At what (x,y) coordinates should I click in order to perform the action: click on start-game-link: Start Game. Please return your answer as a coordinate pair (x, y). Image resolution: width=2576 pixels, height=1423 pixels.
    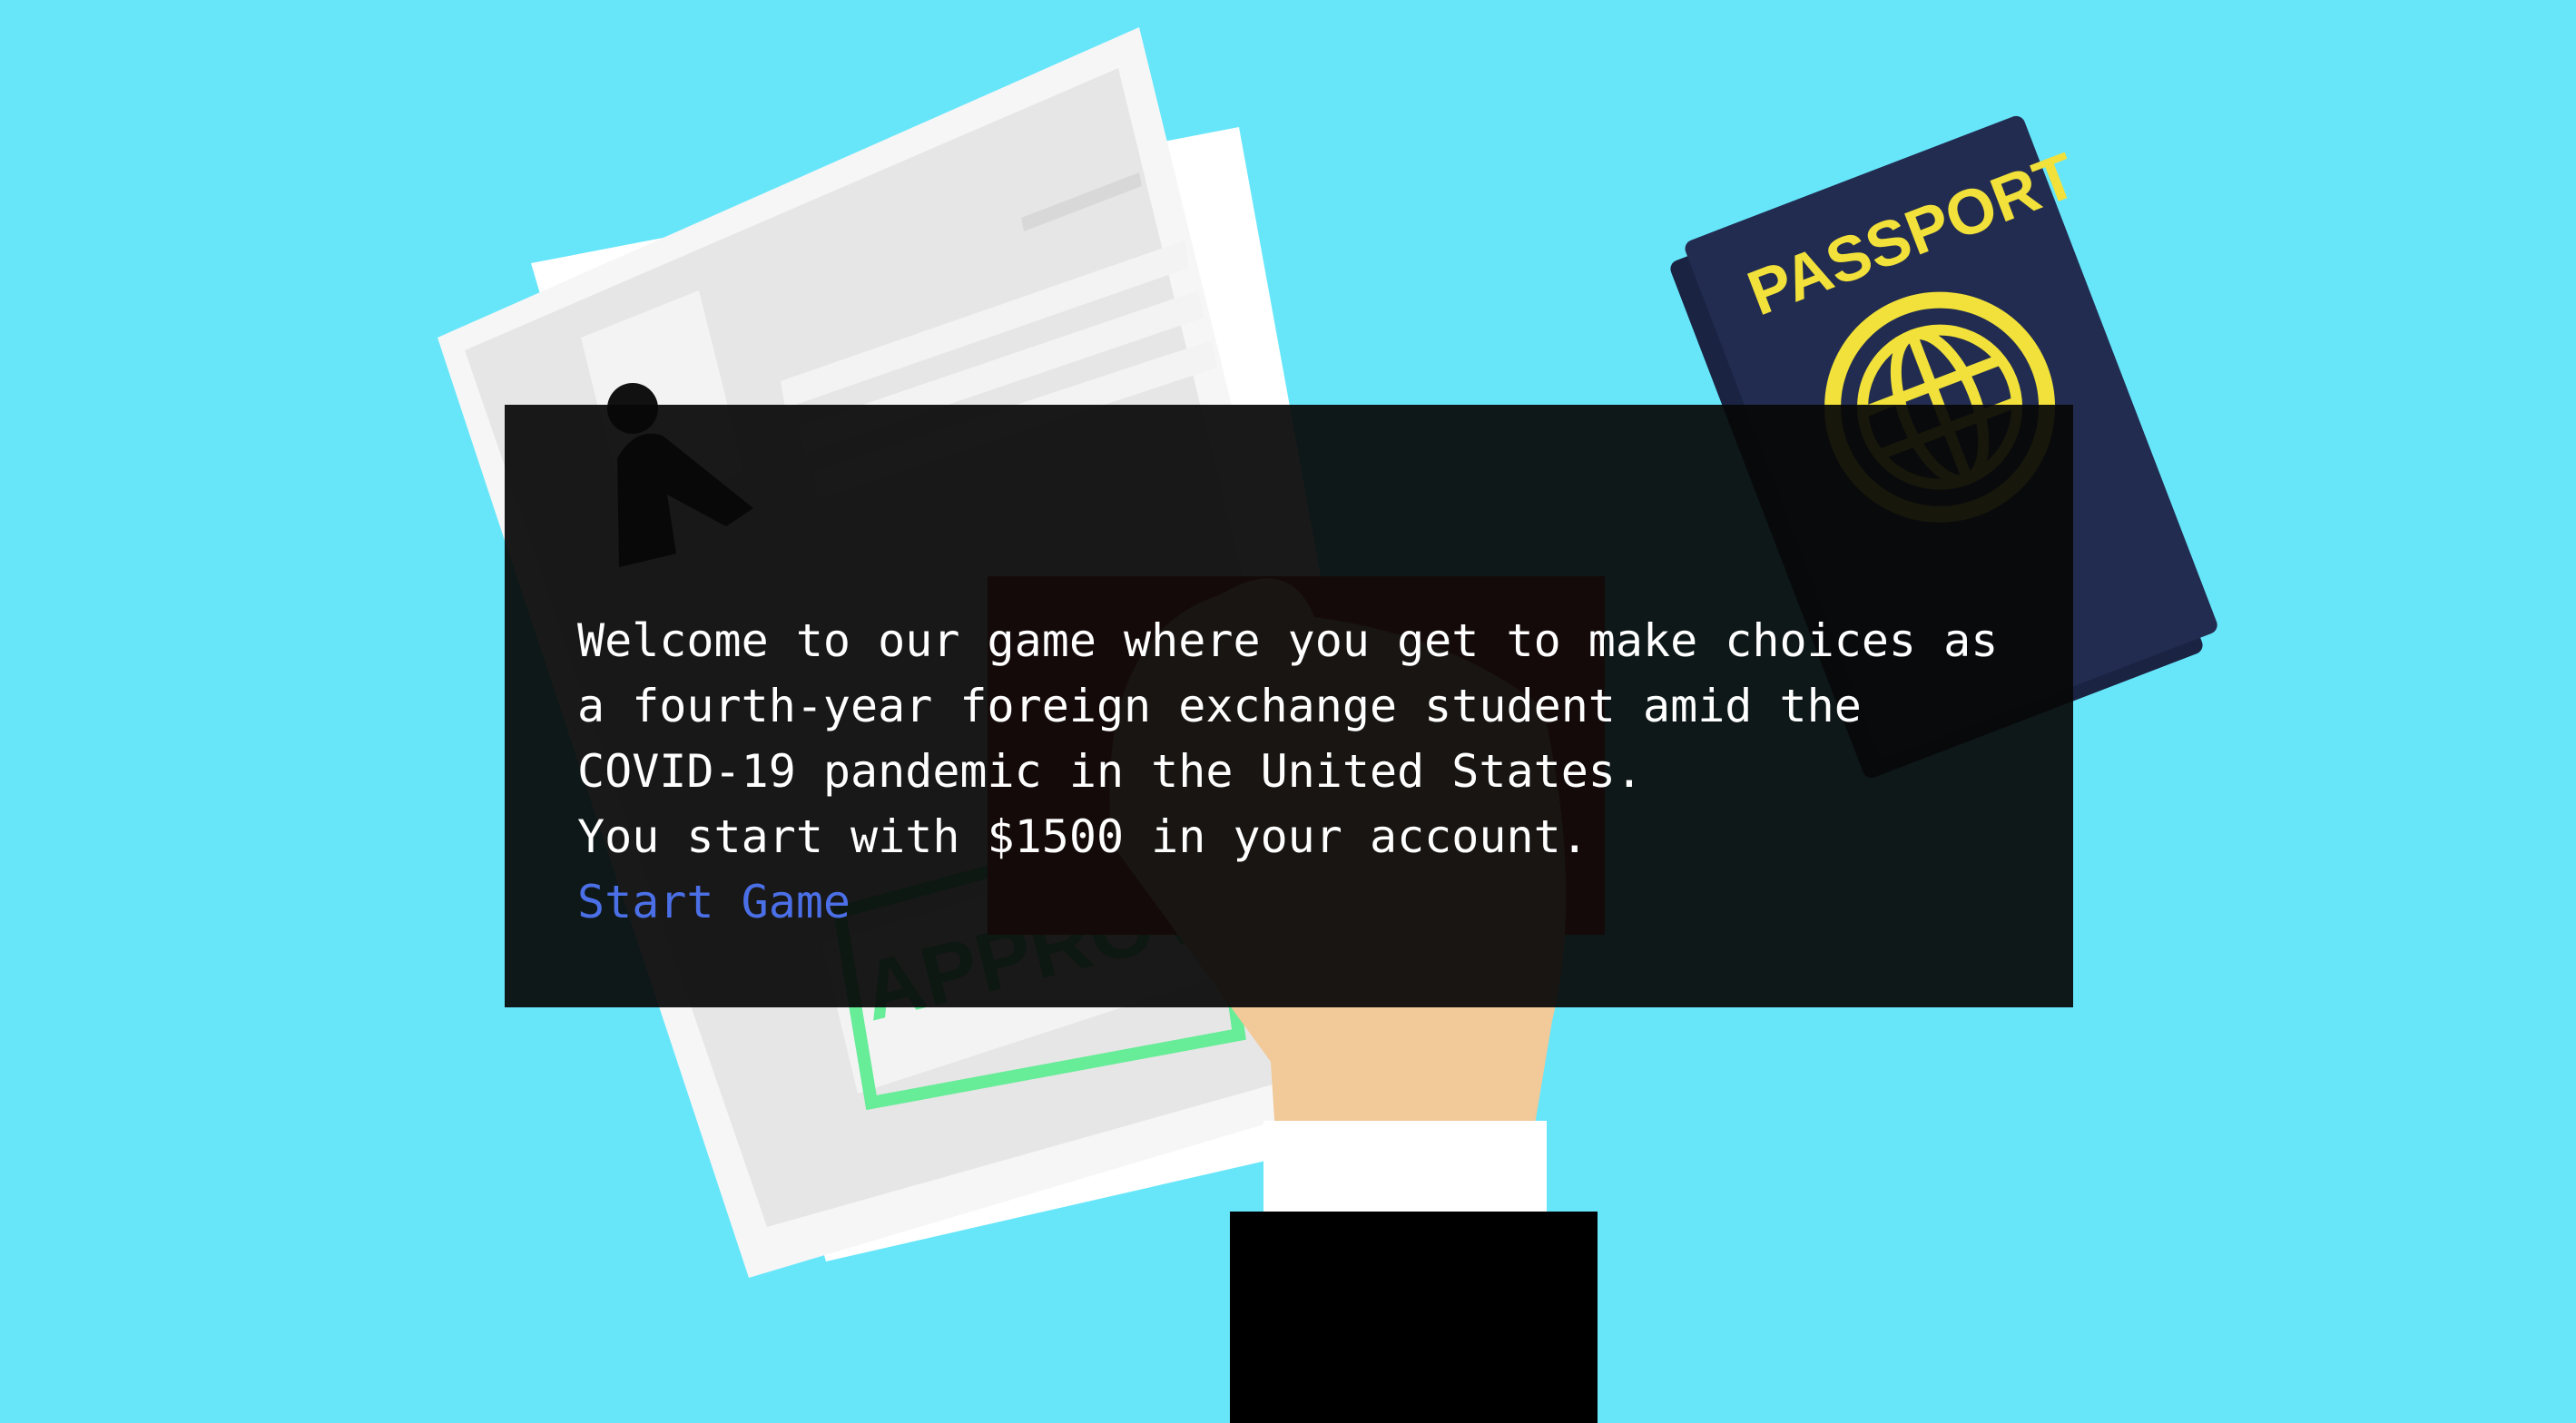
    Looking at the image, I should click on (713, 902).